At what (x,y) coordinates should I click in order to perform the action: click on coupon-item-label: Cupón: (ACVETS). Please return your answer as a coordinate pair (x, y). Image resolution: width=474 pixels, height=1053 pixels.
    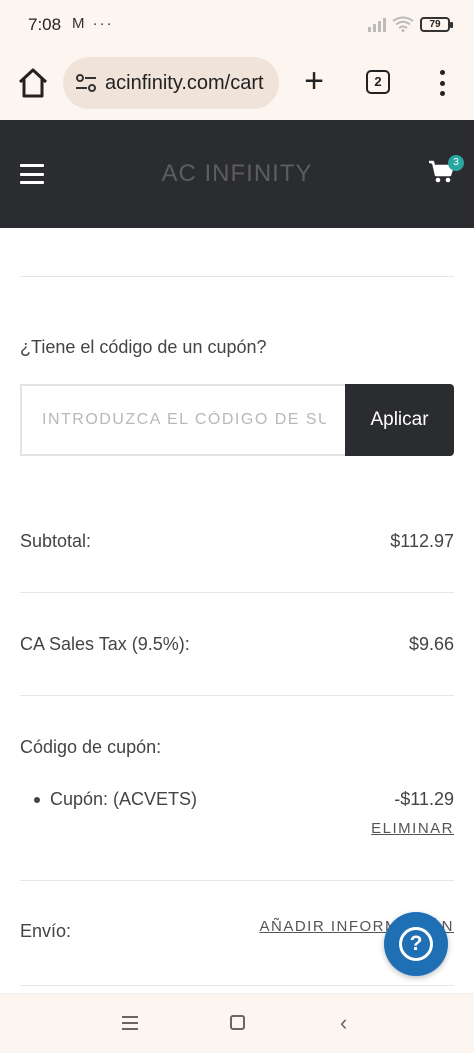
    Looking at the image, I should click on (124, 799).